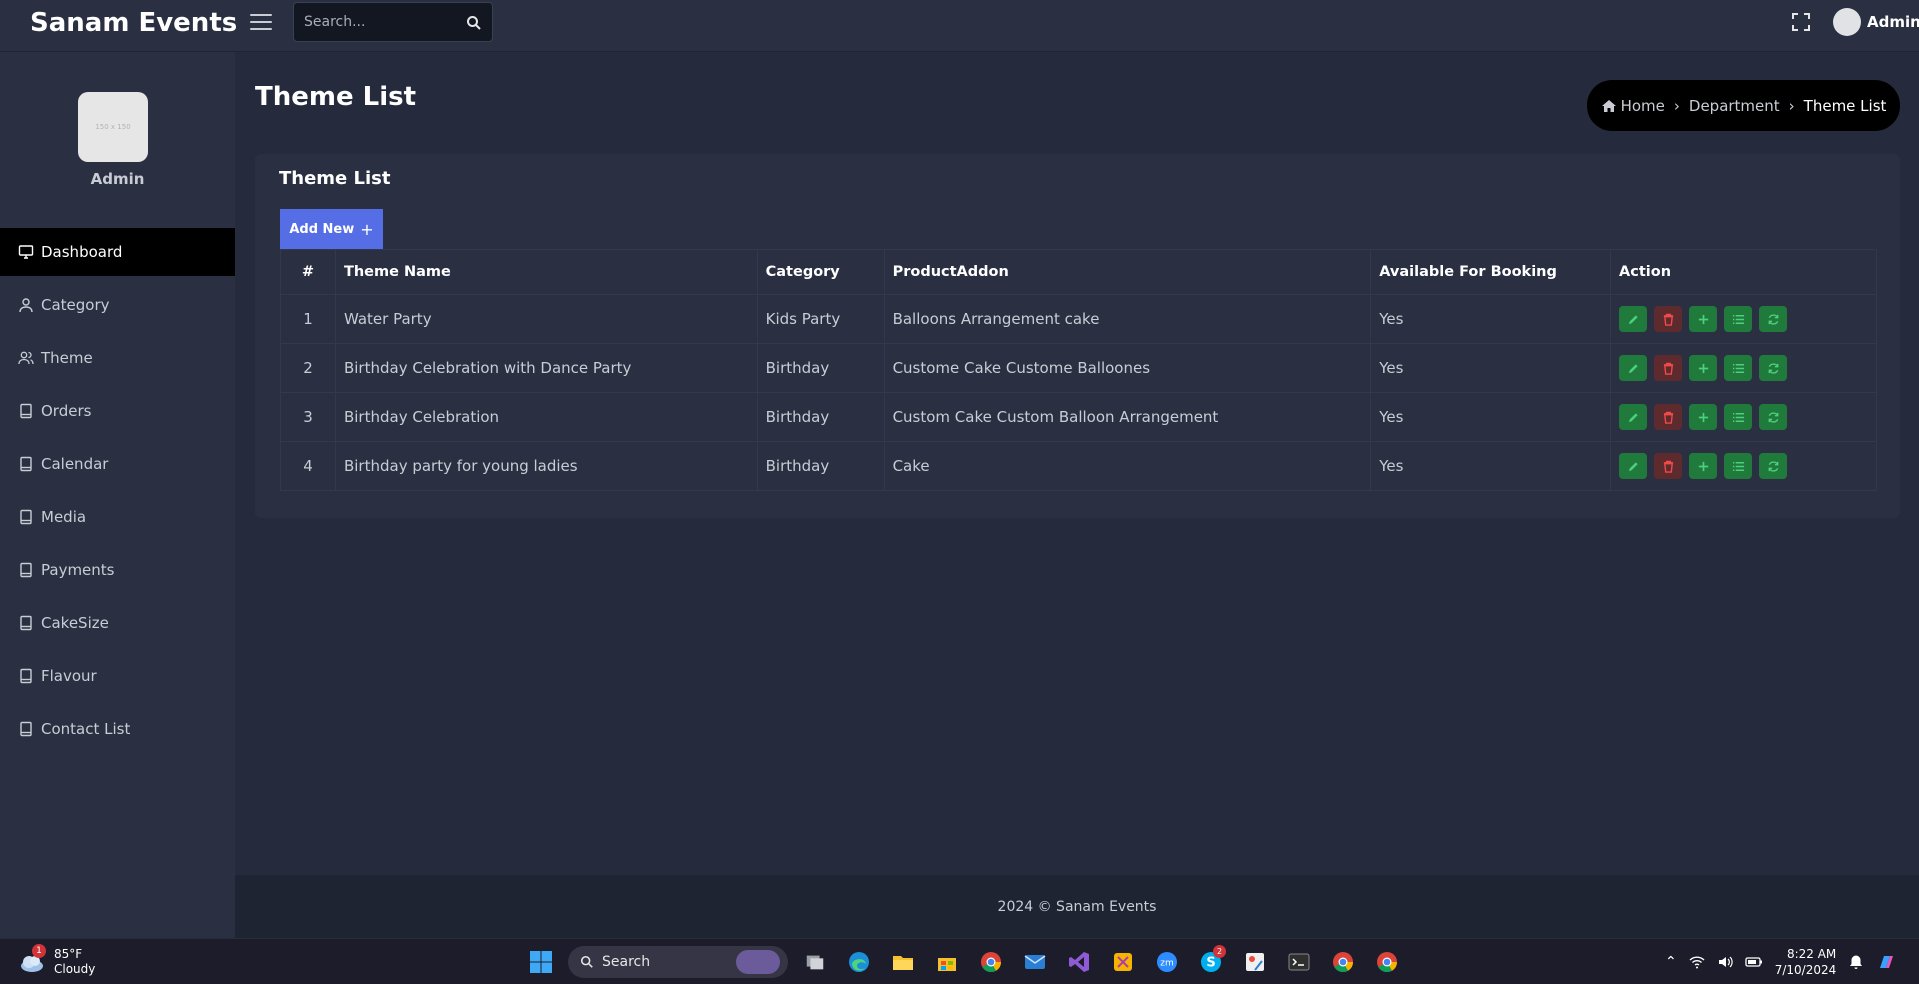  I want to click on cell-theme-name: Birthday Celebration with Dance Party, so click(546, 368).